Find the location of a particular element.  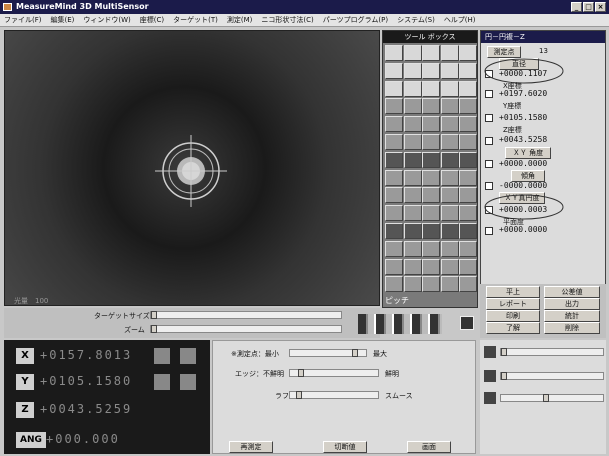

ok-button: 了解 is located at coordinates (513, 328).